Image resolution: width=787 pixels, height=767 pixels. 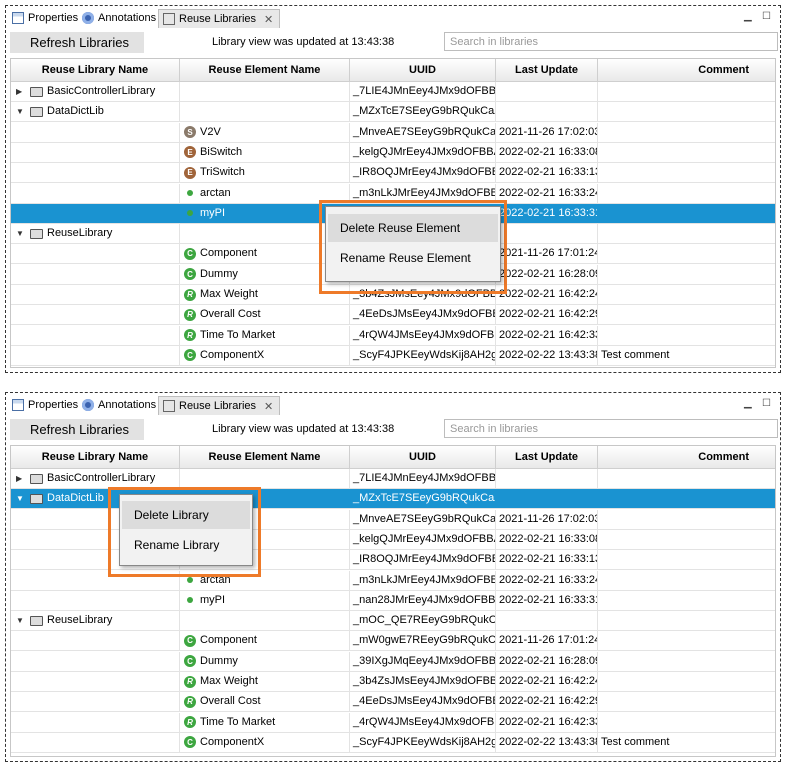 I want to click on enum-icon: E, so click(x=190, y=152).